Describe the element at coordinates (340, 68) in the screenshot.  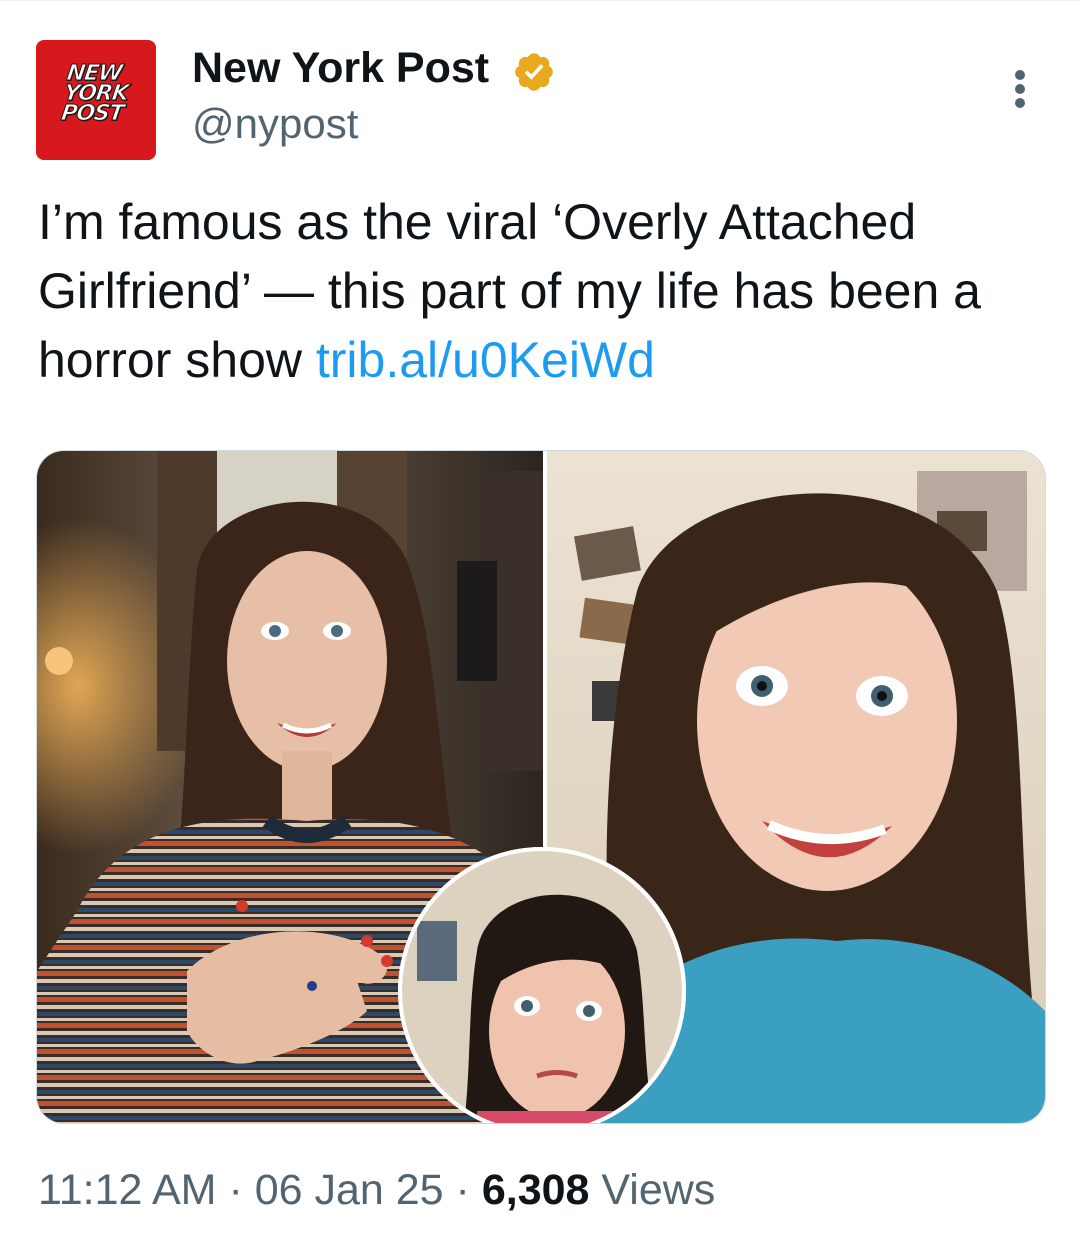
I see `author-display-name: New York Post` at that location.